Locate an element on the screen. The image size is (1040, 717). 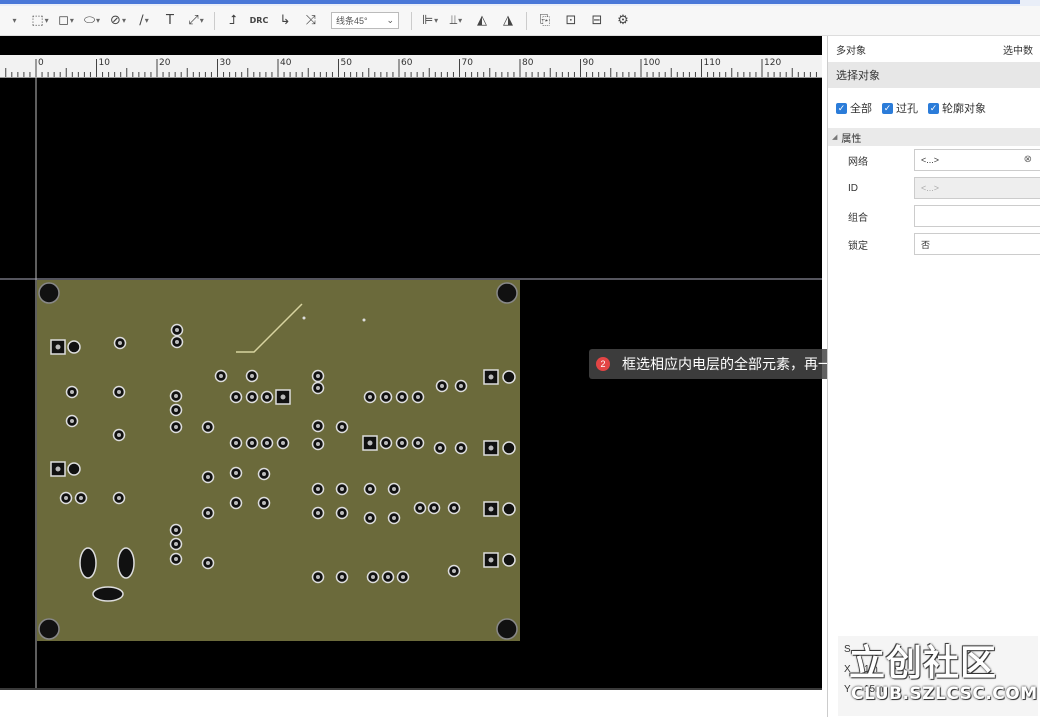
camera-icon: ⊡ is located at coordinates (571, 21).